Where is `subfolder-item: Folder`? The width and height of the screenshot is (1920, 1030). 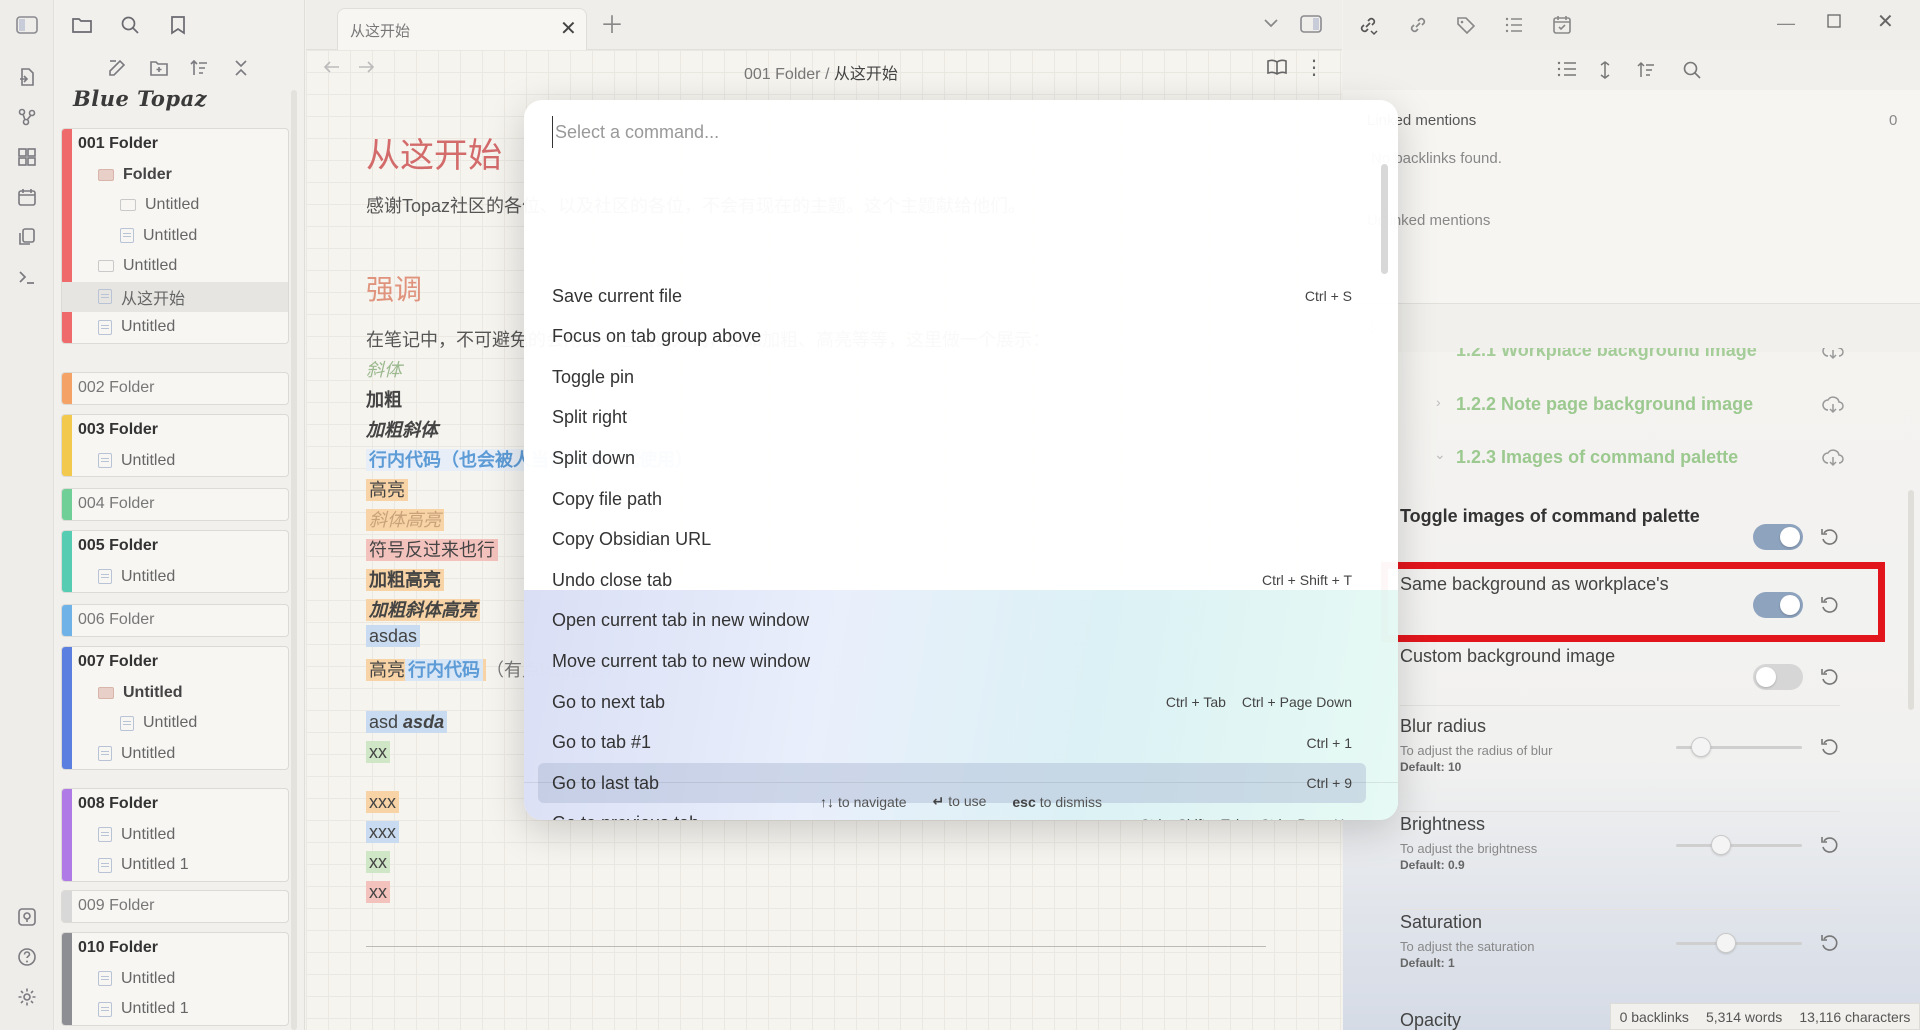
subfolder-item: Folder is located at coordinates (175, 175).